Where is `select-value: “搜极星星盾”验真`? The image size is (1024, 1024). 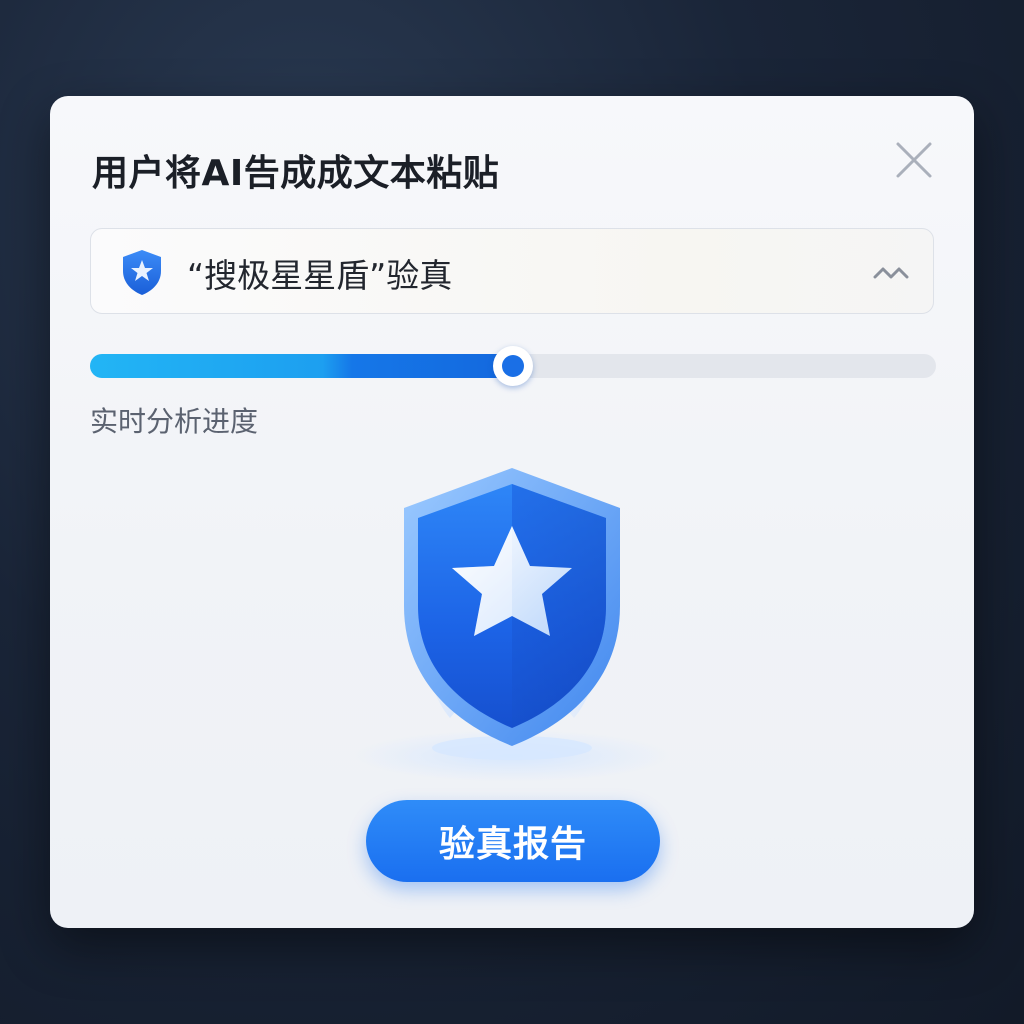
select-value: “搜极星星盾”验真 is located at coordinates (320, 275).